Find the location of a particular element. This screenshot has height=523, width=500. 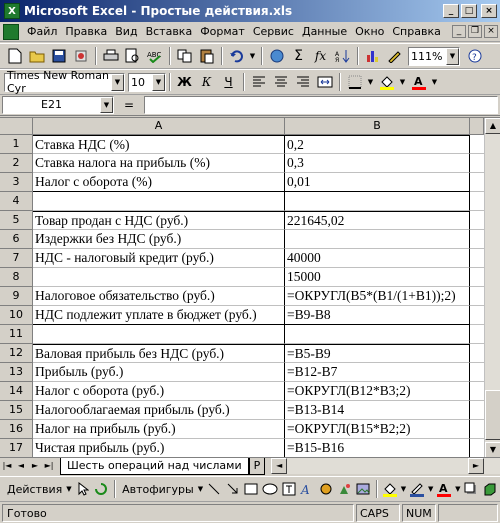

menu-tools: Сервис is located at coordinates (273, 31).